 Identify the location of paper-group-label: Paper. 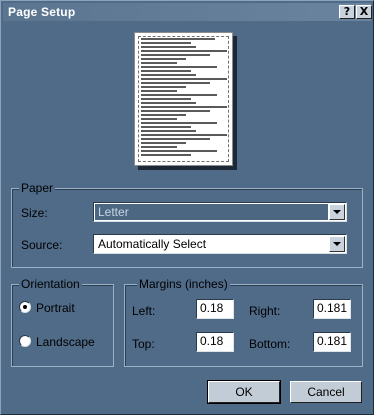
(37, 188).